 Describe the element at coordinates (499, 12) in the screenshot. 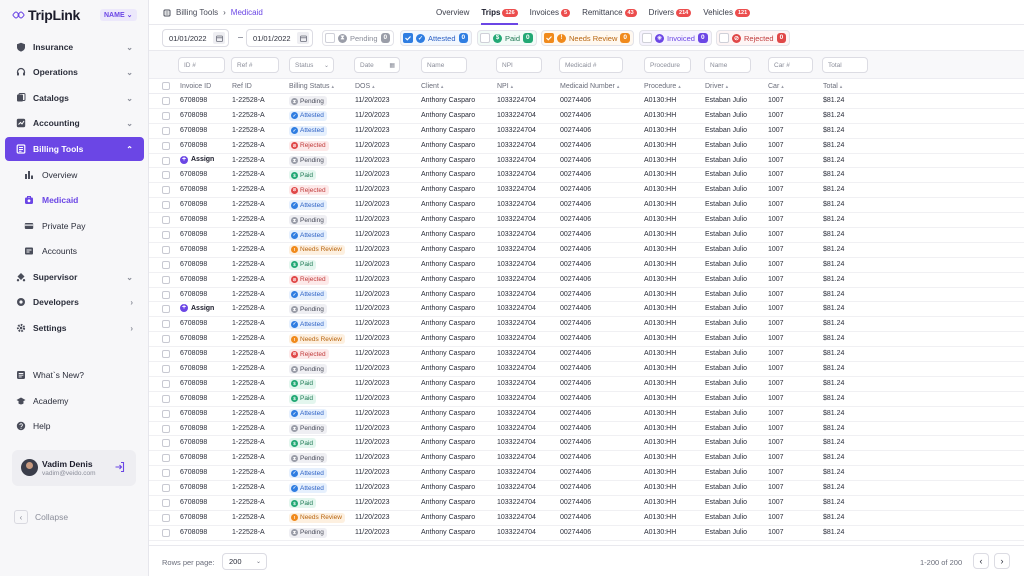

I see `tab-trips: Trips 126` at that location.